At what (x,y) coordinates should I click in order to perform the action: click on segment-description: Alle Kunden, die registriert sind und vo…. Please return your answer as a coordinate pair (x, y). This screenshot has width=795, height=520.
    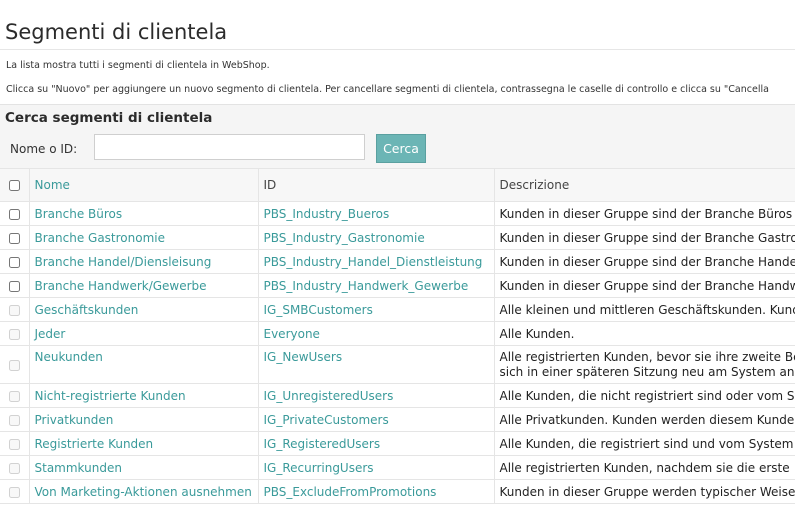
    Looking at the image, I should click on (644, 443).